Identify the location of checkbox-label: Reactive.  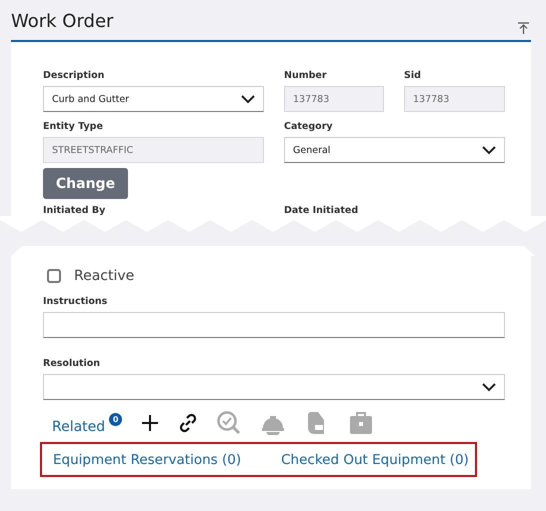
(104, 276).